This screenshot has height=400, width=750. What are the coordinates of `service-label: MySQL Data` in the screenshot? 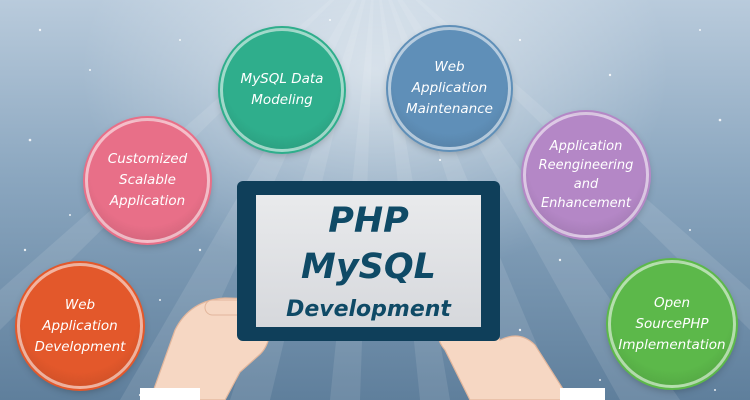 It's located at (282, 79).